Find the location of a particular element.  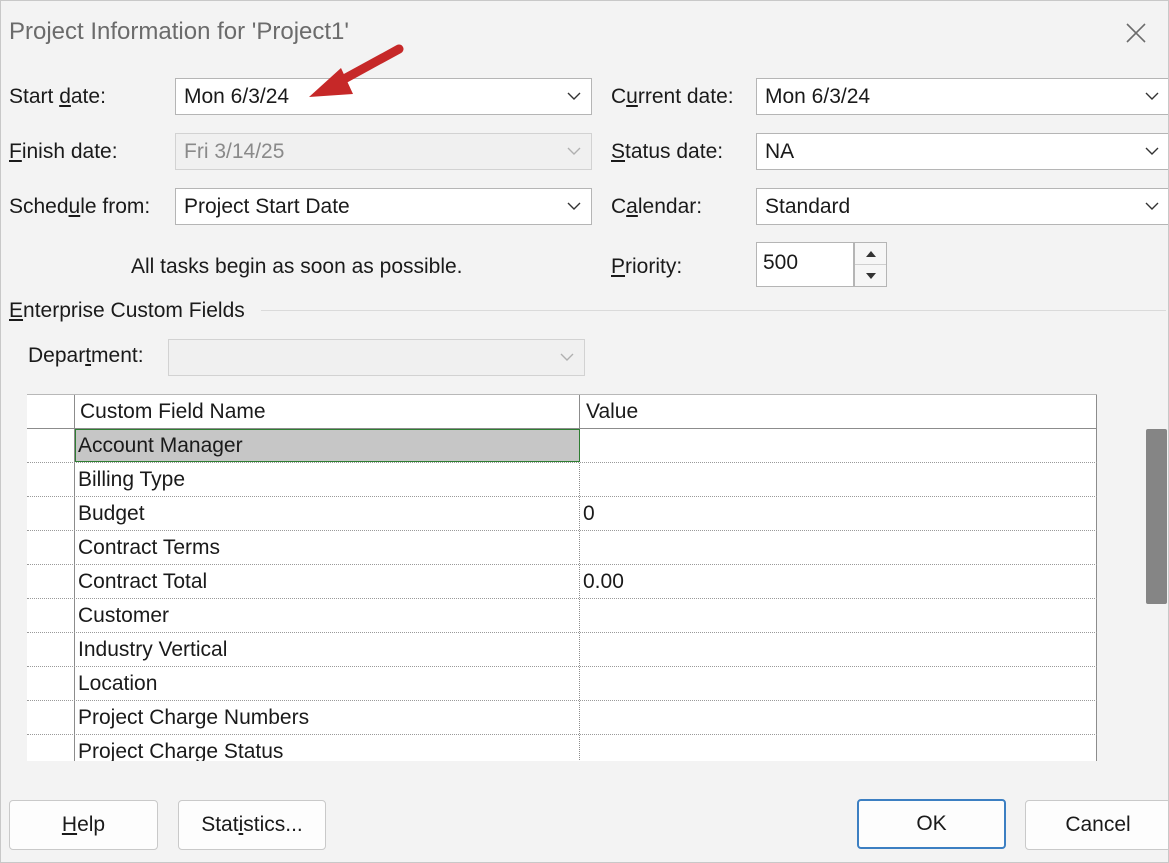

priority-spinner is located at coordinates (870, 264).